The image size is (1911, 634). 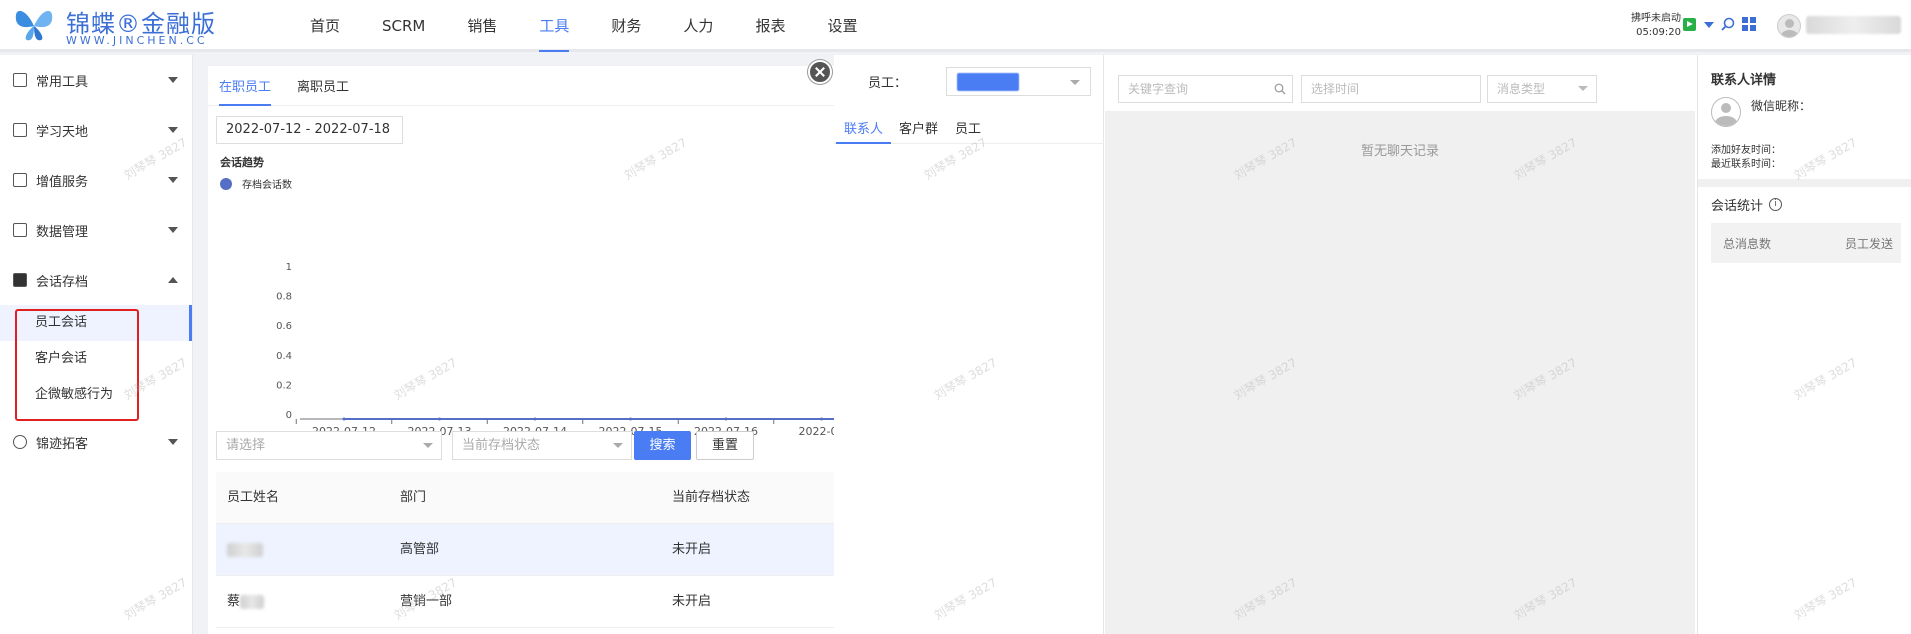 What do you see at coordinates (1542, 89) in the screenshot?
I see `message-type-select: 消息类型` at bounding box center [1542, 89].